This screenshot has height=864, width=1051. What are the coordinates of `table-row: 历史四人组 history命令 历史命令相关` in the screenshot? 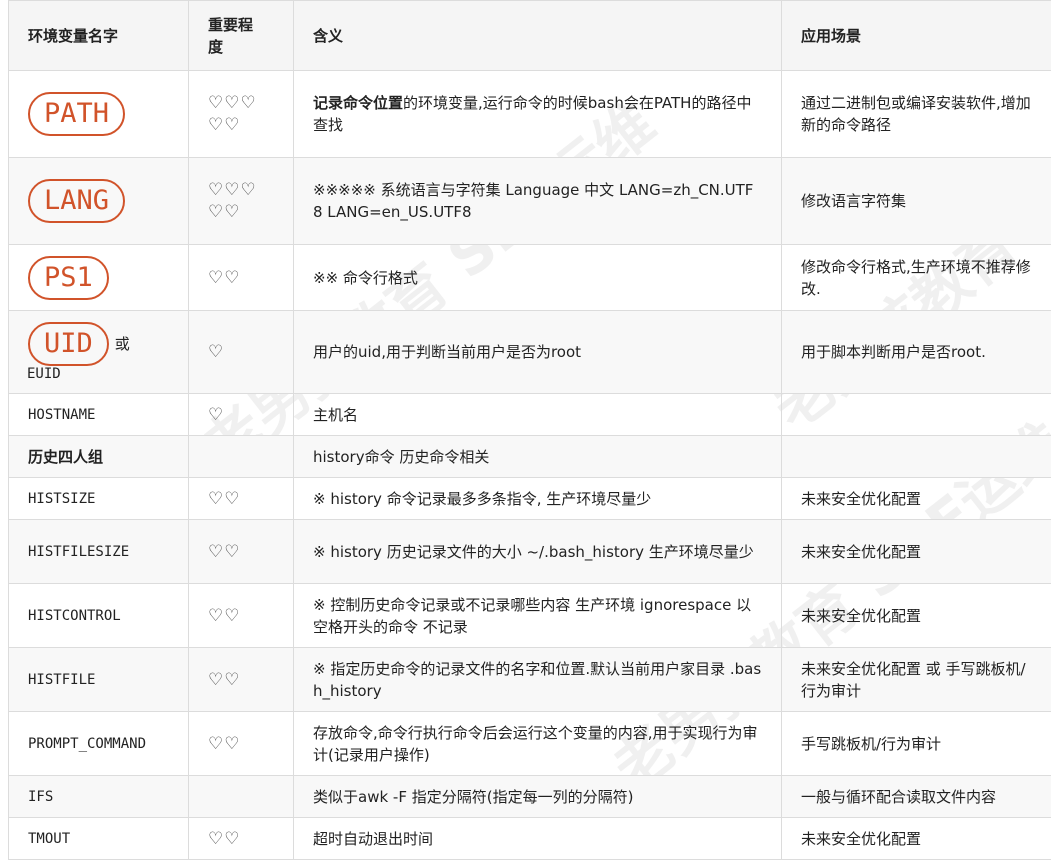 It's located at (529, 456).